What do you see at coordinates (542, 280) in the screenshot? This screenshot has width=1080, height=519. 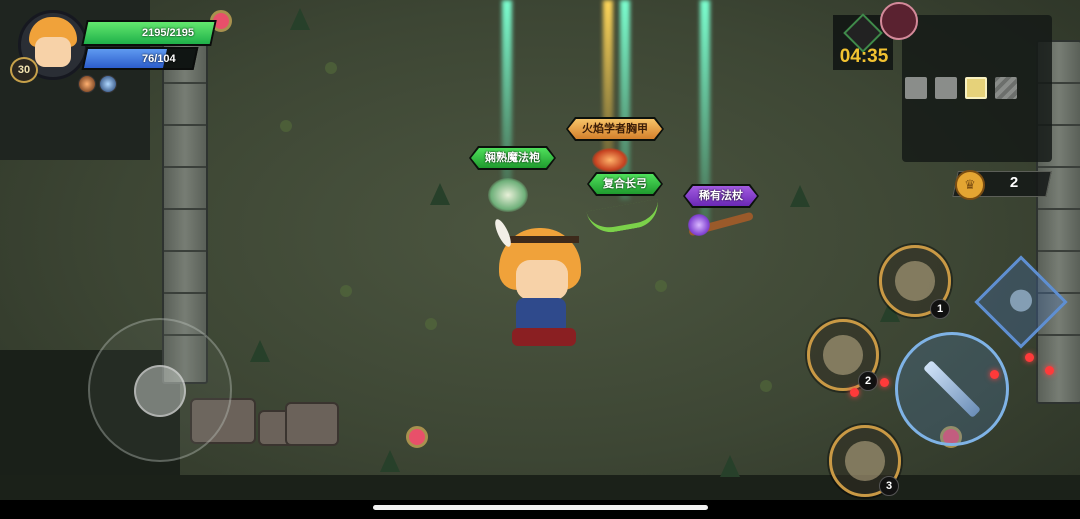 I see `hero-face` at bounding box center [542, 280].